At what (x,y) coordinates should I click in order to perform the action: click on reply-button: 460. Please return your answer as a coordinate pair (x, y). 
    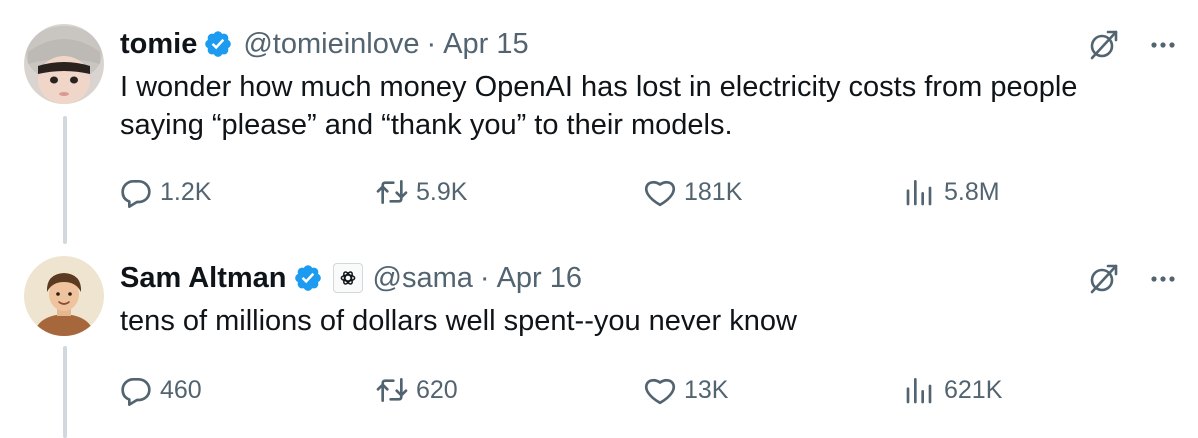
    Looking at the image, I should click on (161, 390).